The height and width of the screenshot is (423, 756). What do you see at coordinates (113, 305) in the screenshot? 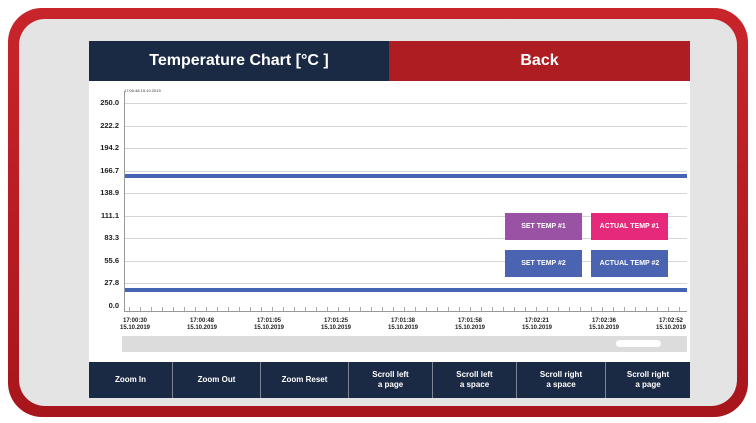
I see `y-tick-label: 0.0` at bounding box center [113, 305].